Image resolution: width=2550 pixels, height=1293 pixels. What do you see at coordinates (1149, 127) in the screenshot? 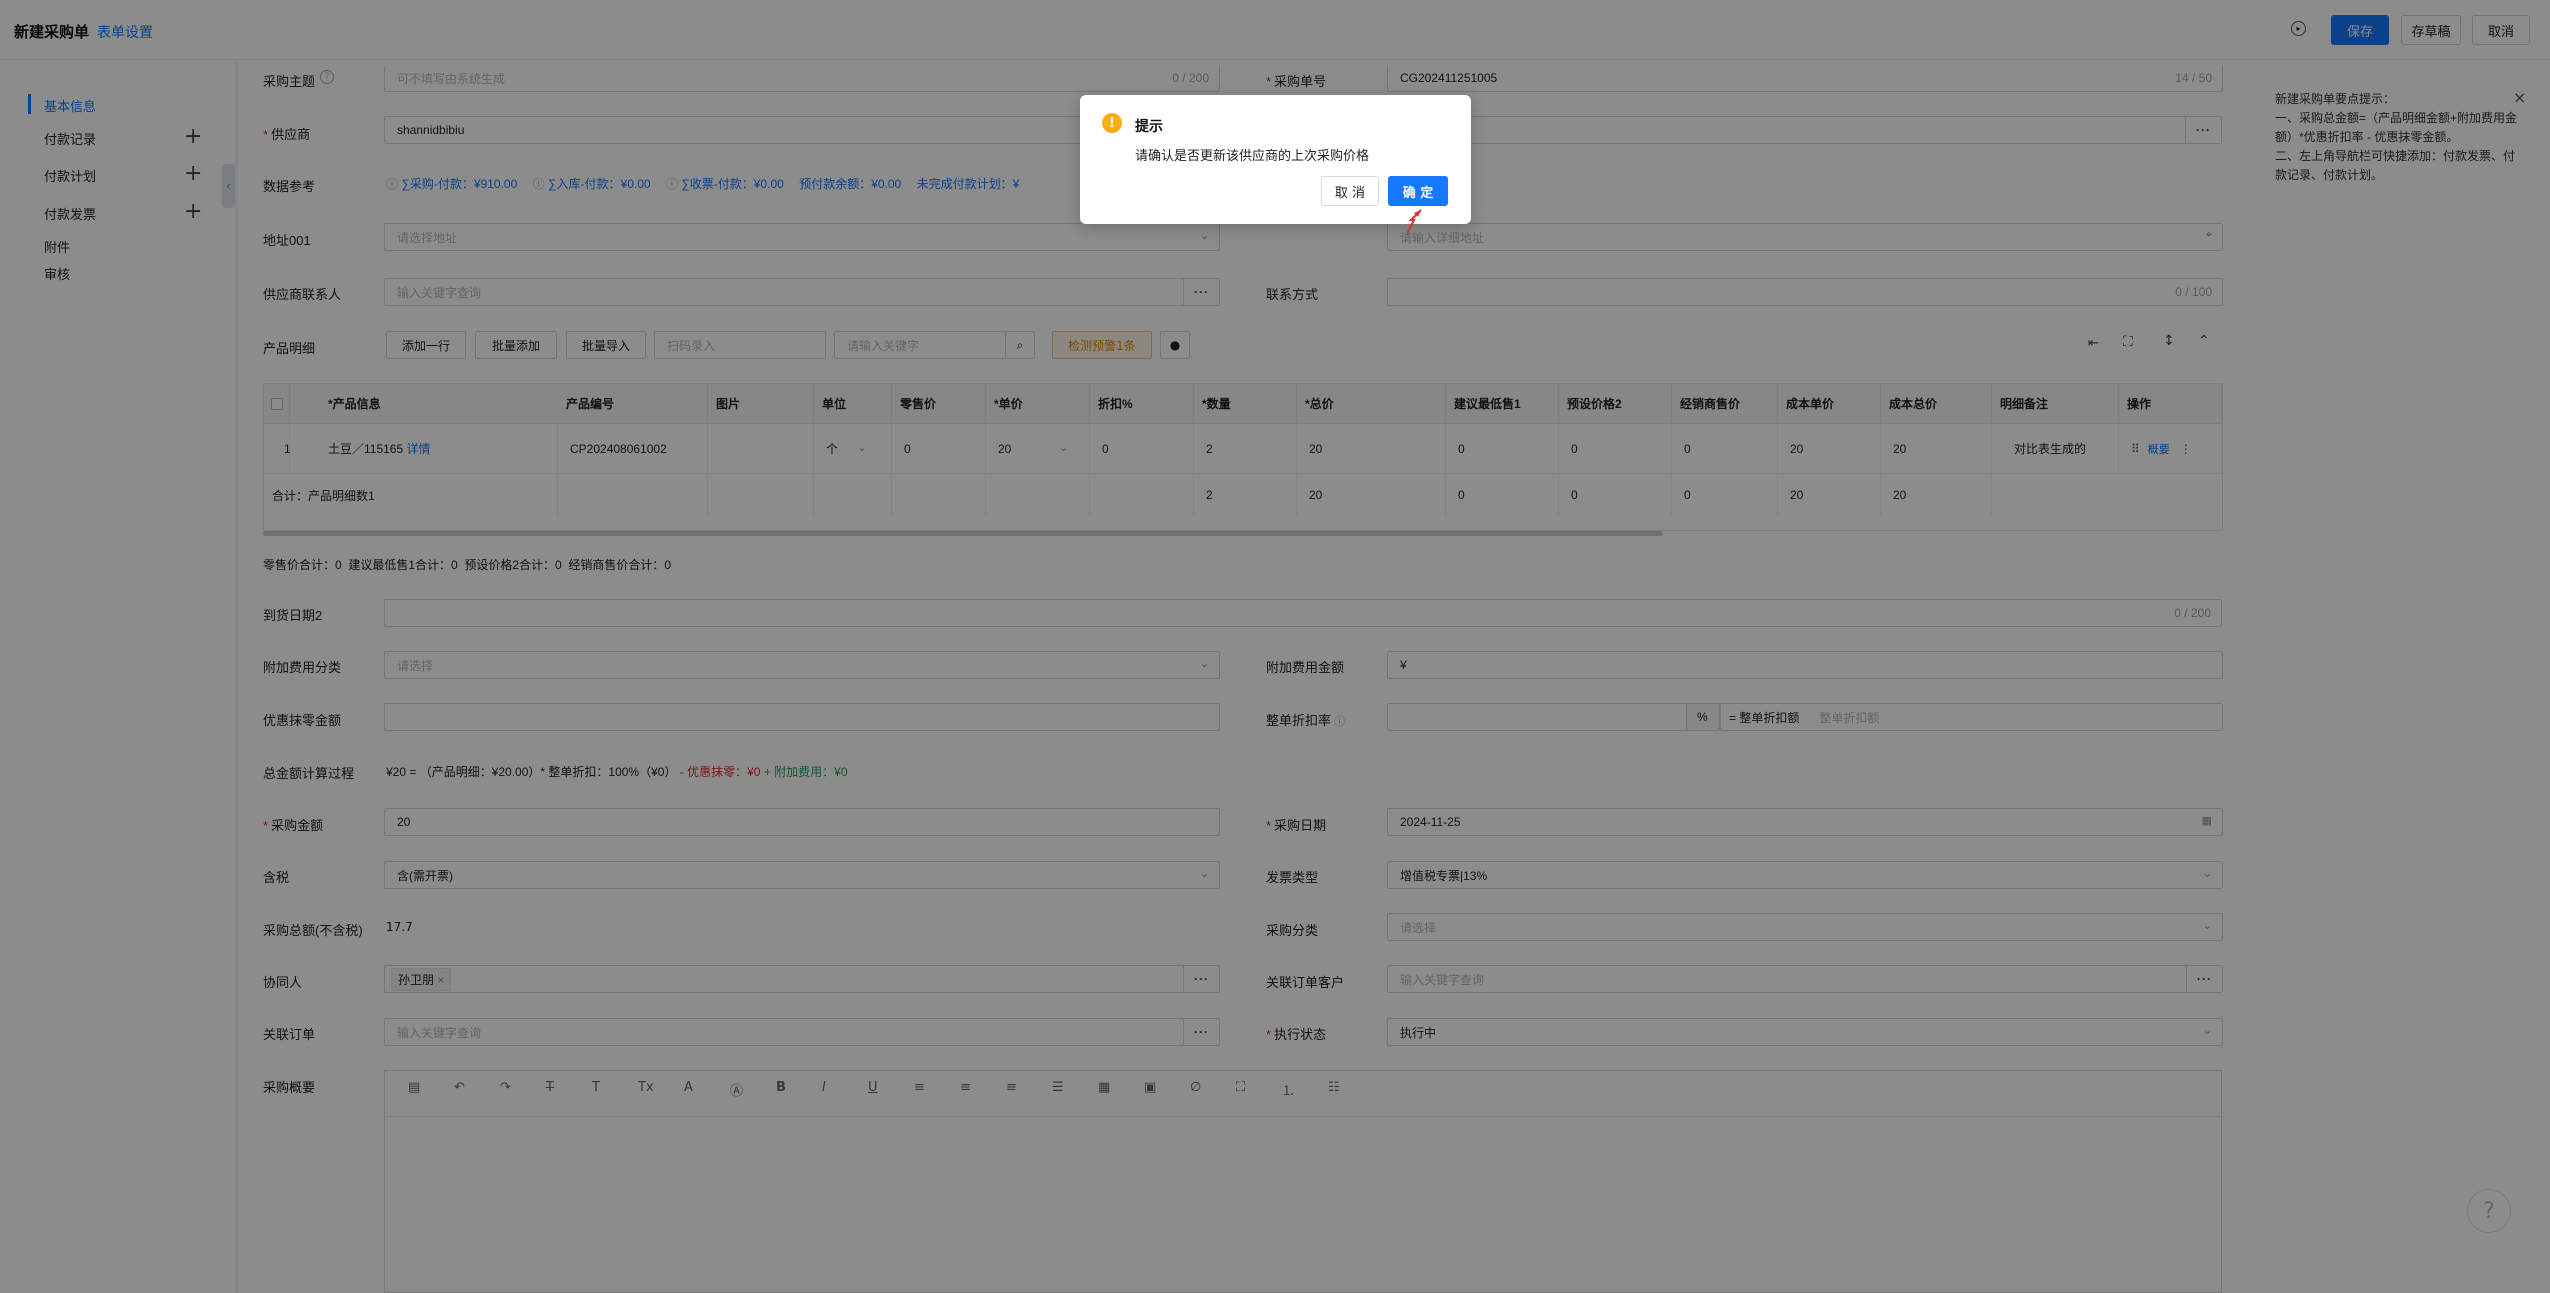
I see `dialog-title: 提示` at bounding box center [1149, 127].